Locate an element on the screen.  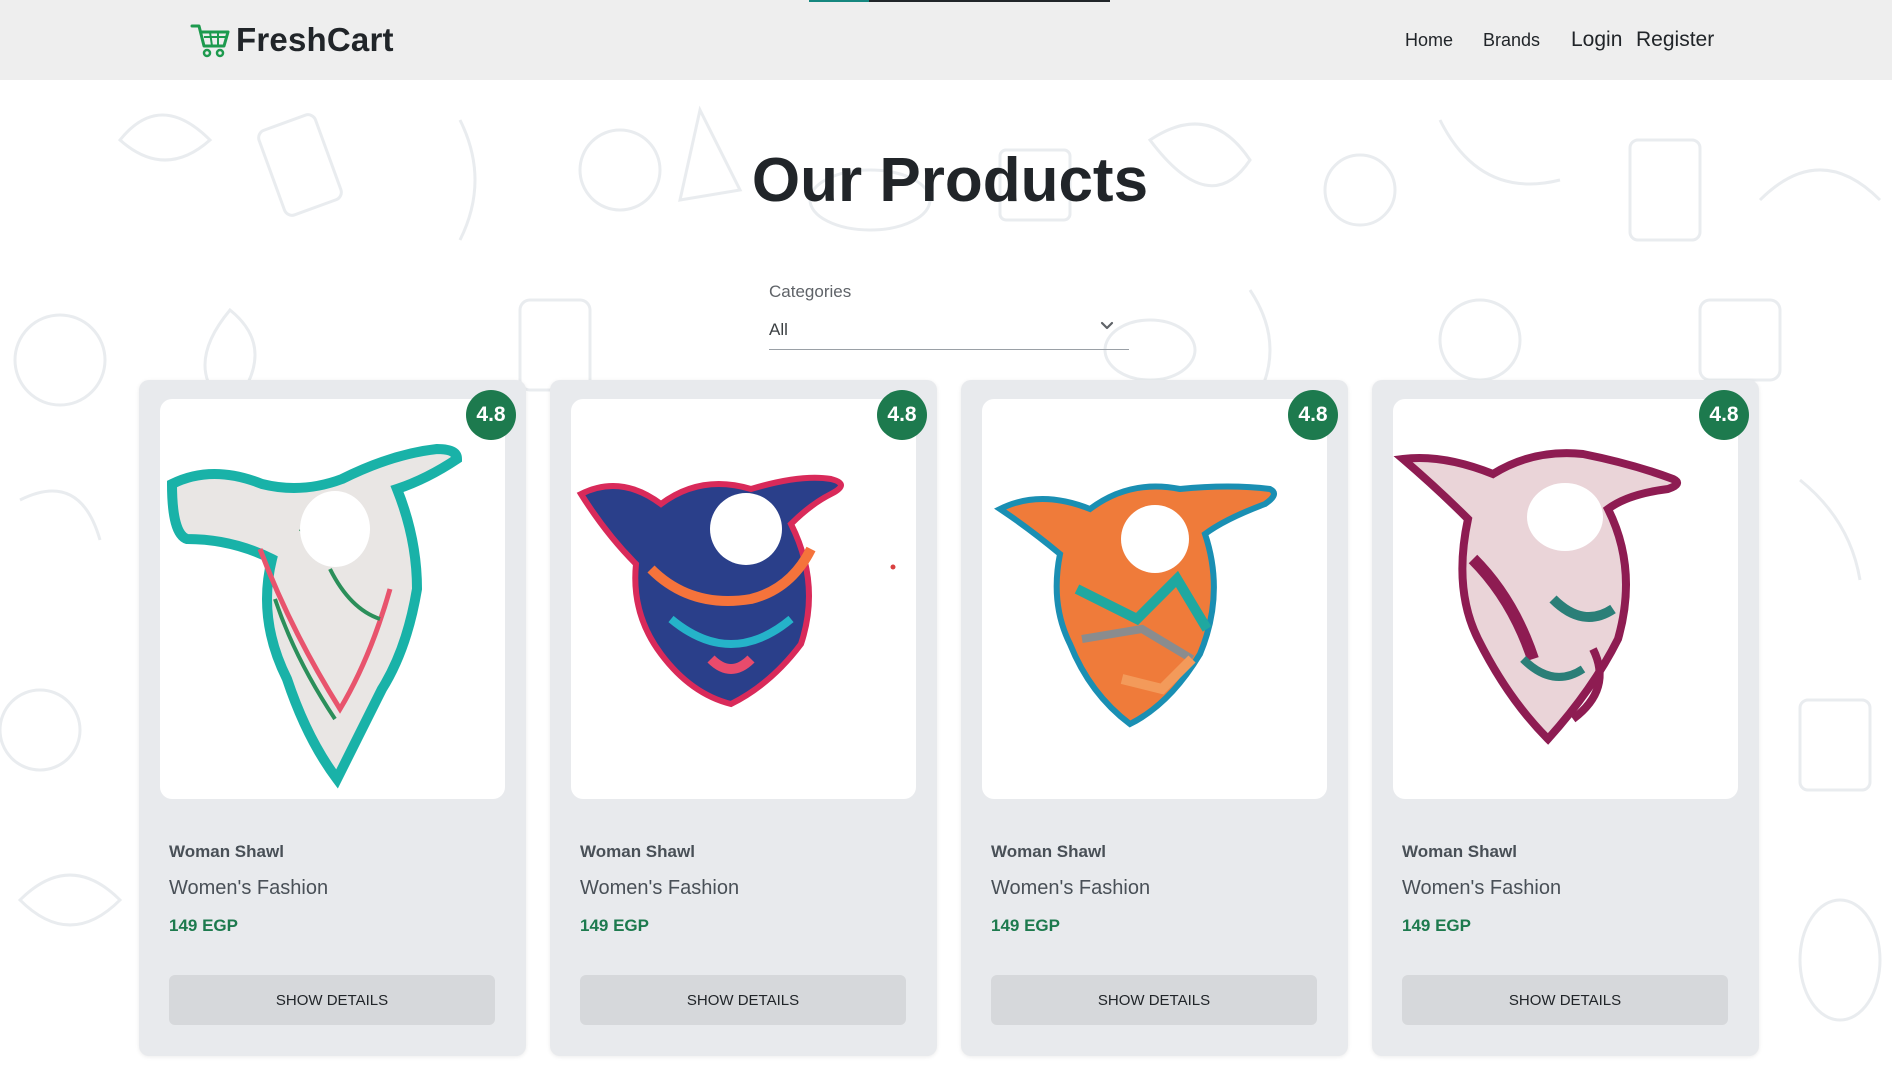
cart-icon is located at coordinates (210, 41).